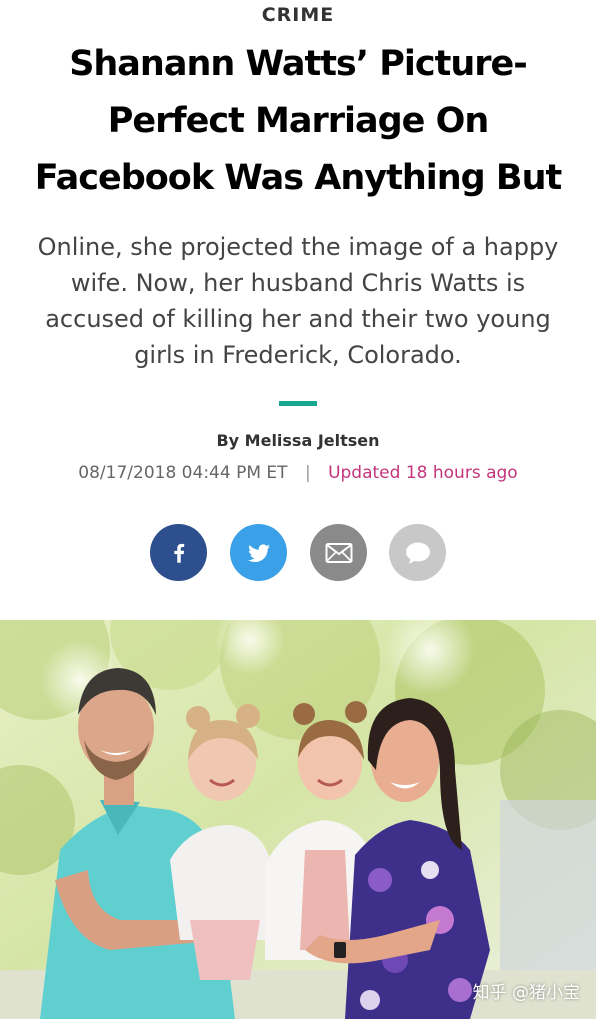 The height and width of the screenshot is (1019, 596). What do you see at coordinates (183, 473) in the screenshot?
I see `publish-date: 08/17/2018 04:44 PM ET` at bounding box center [183, 473].